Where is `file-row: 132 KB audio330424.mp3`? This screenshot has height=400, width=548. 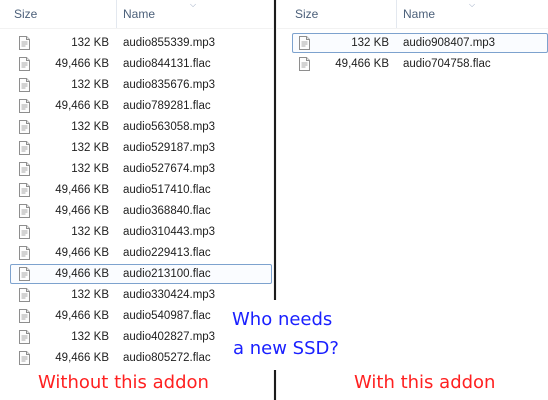 file-row: 132 KB audio330424.mp3 is located at coordinates (141, 295).